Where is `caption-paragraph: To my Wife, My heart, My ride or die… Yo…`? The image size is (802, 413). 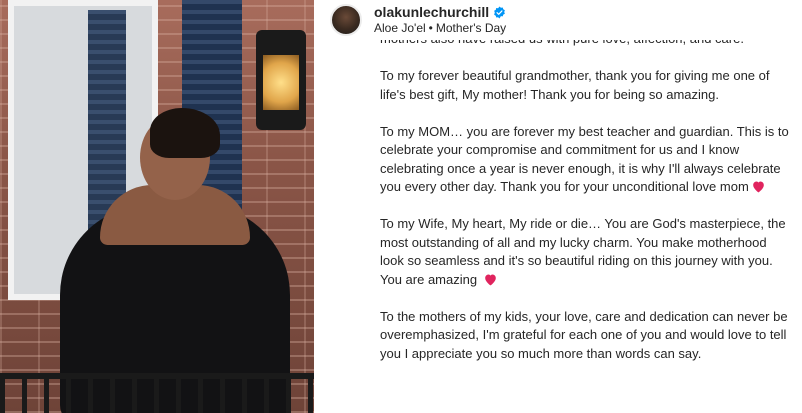 caption-paragraph: To my Wife, My heart, My ride or die… Yo… is located at coordinates (583, 251).